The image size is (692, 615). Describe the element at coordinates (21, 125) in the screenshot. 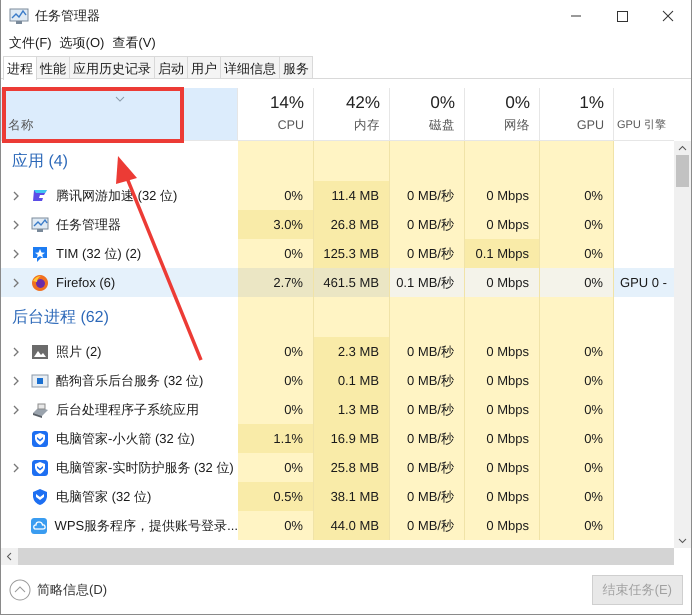

I see `column-label: 名称` at that location.